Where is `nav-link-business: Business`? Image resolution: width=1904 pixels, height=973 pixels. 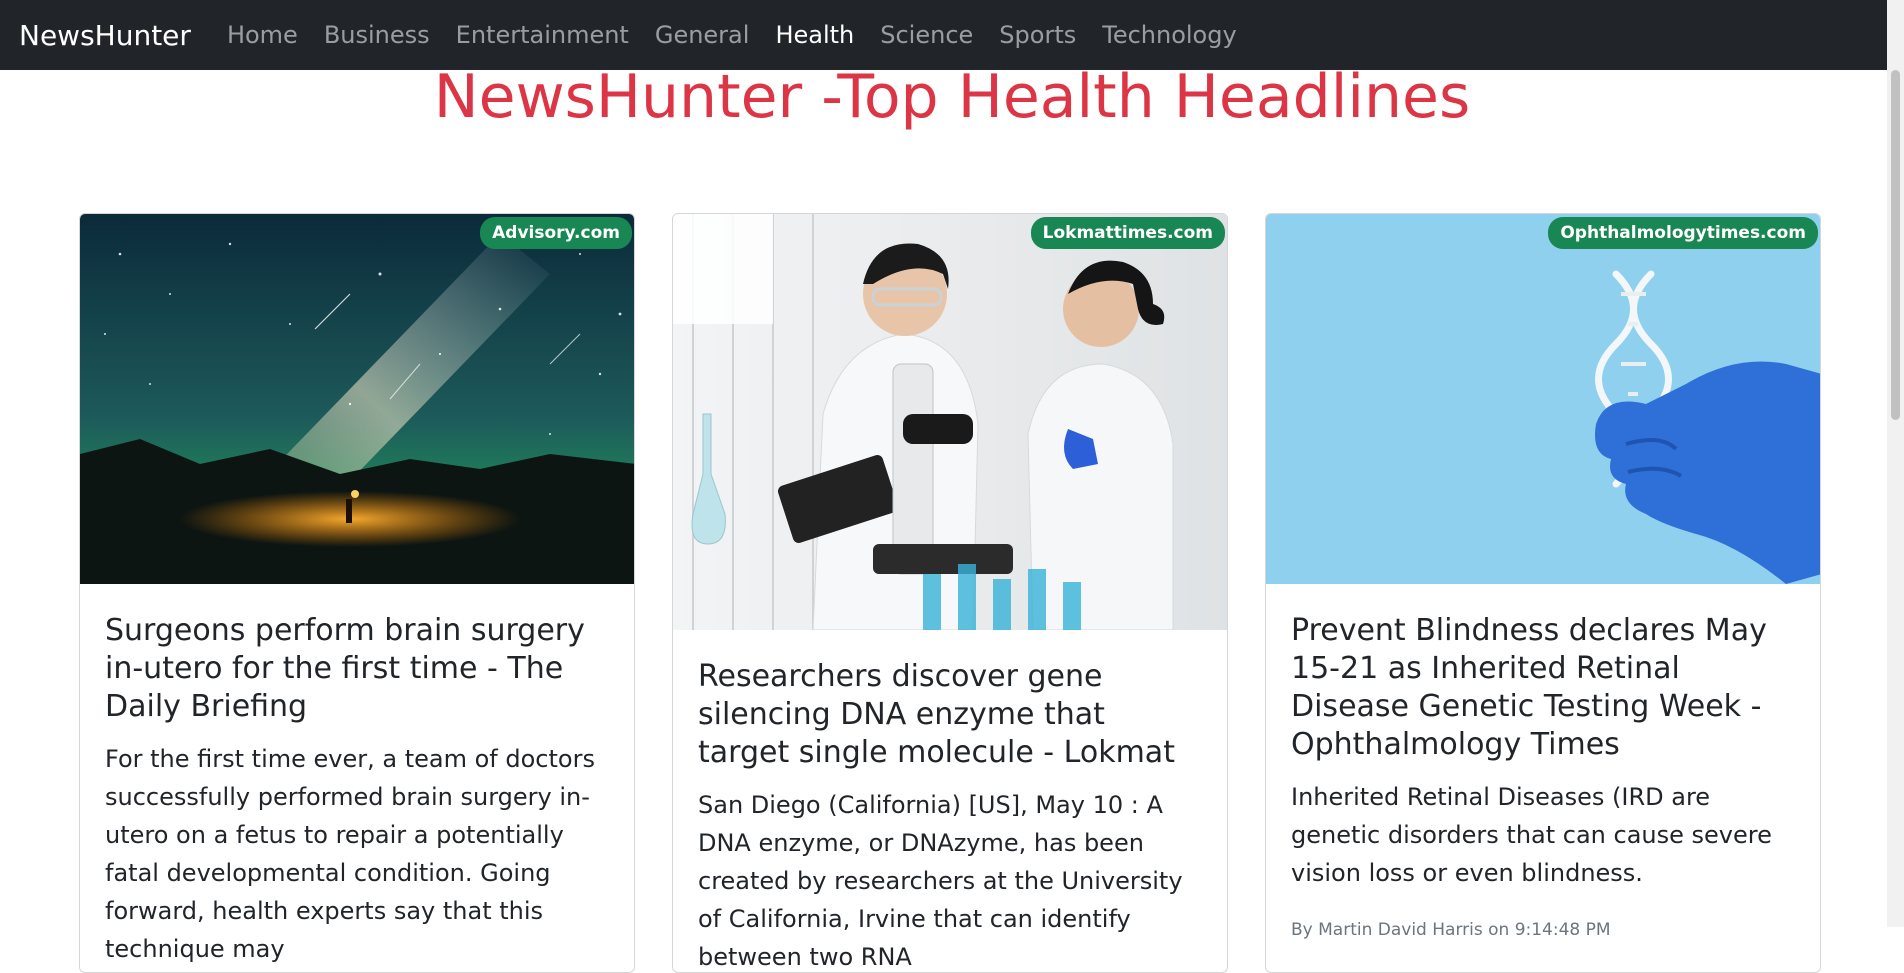 nav-link-business: Business is located at coordinates (377, 35).